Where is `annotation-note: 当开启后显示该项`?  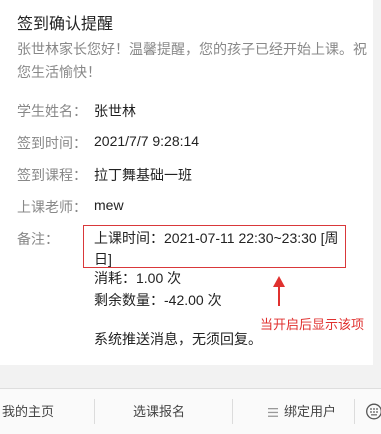
annotation-note: 当开启后显示该项 is located at coordinates (312, 324).